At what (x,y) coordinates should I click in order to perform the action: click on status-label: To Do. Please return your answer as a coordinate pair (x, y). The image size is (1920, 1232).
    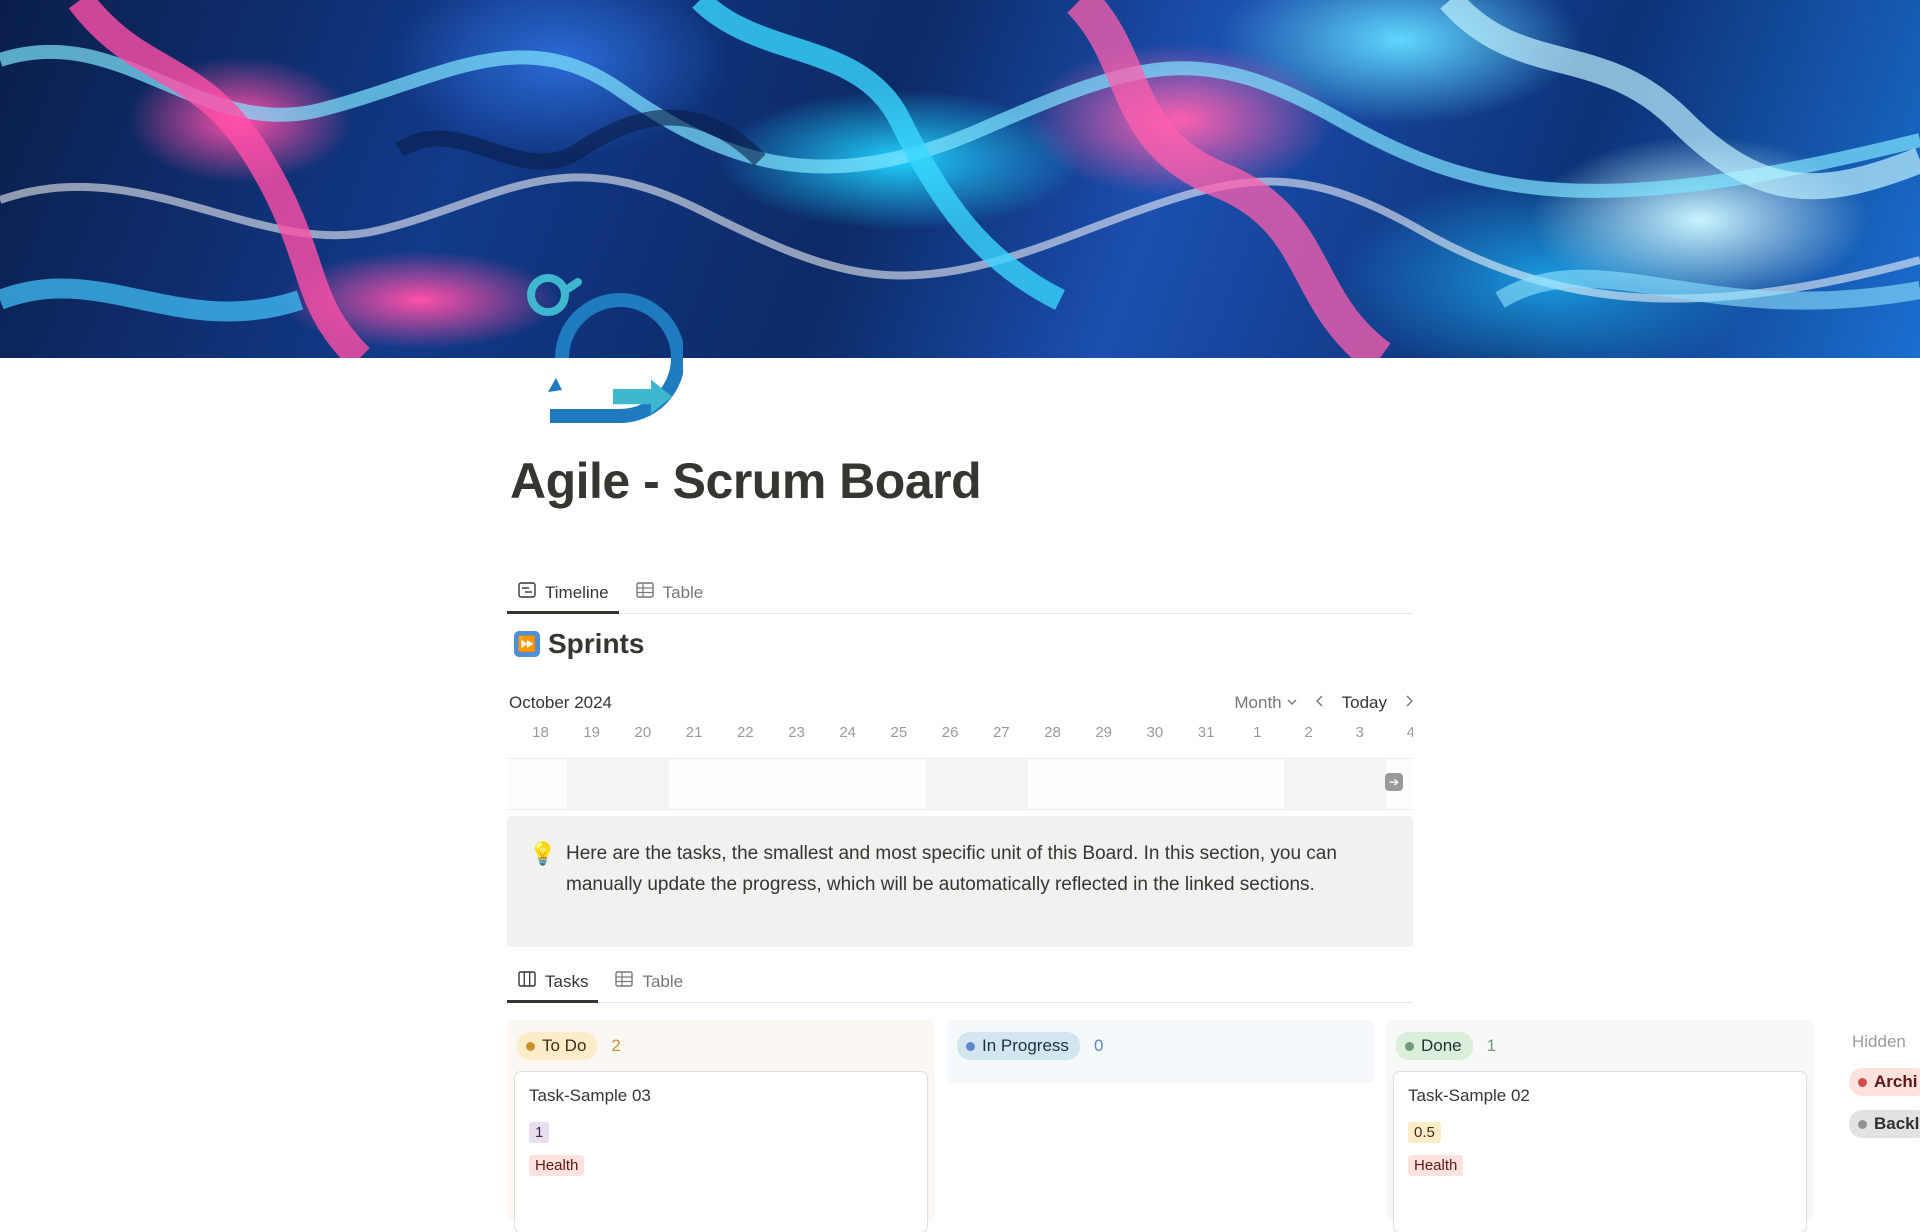
    Looking at the image, I should click on (564, 1045).